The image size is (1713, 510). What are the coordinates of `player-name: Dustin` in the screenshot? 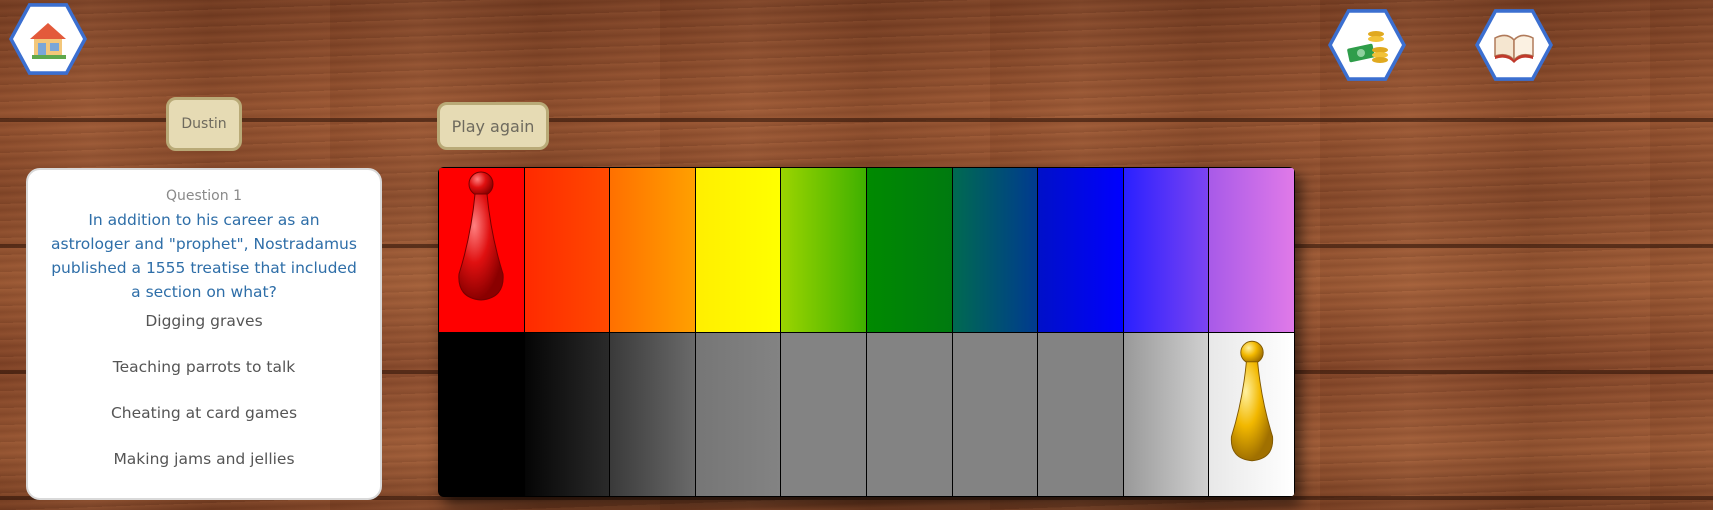 It's located at (204, 124).